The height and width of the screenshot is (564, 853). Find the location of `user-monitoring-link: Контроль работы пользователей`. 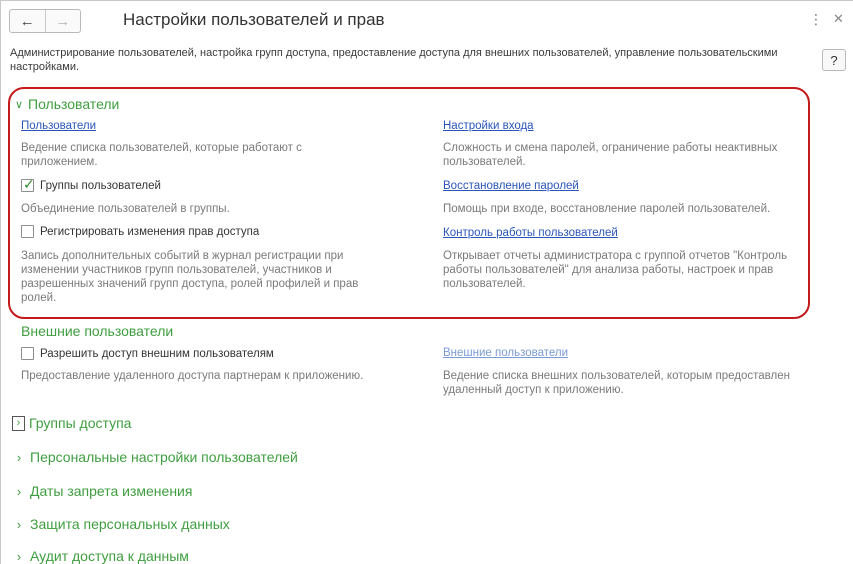

user-monitoring-link: Контроль работы пользователей is located at coordinates (530, 233).